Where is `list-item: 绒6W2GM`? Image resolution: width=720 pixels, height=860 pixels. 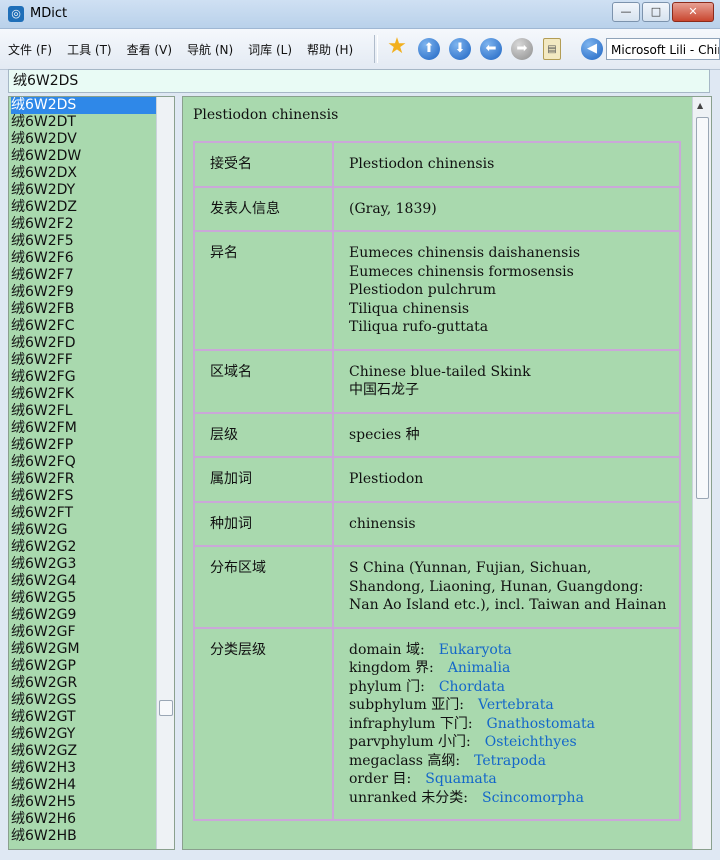 list-item: 绒6W2GM is located at coordinates (84, 649).